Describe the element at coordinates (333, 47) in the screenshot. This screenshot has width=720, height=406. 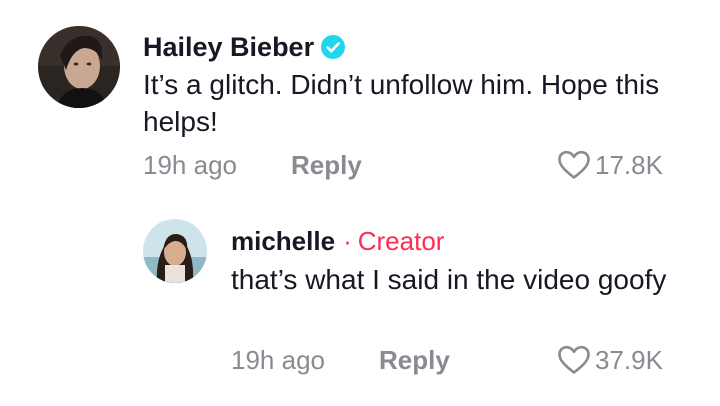
I see `verified-check-icon` at that location.